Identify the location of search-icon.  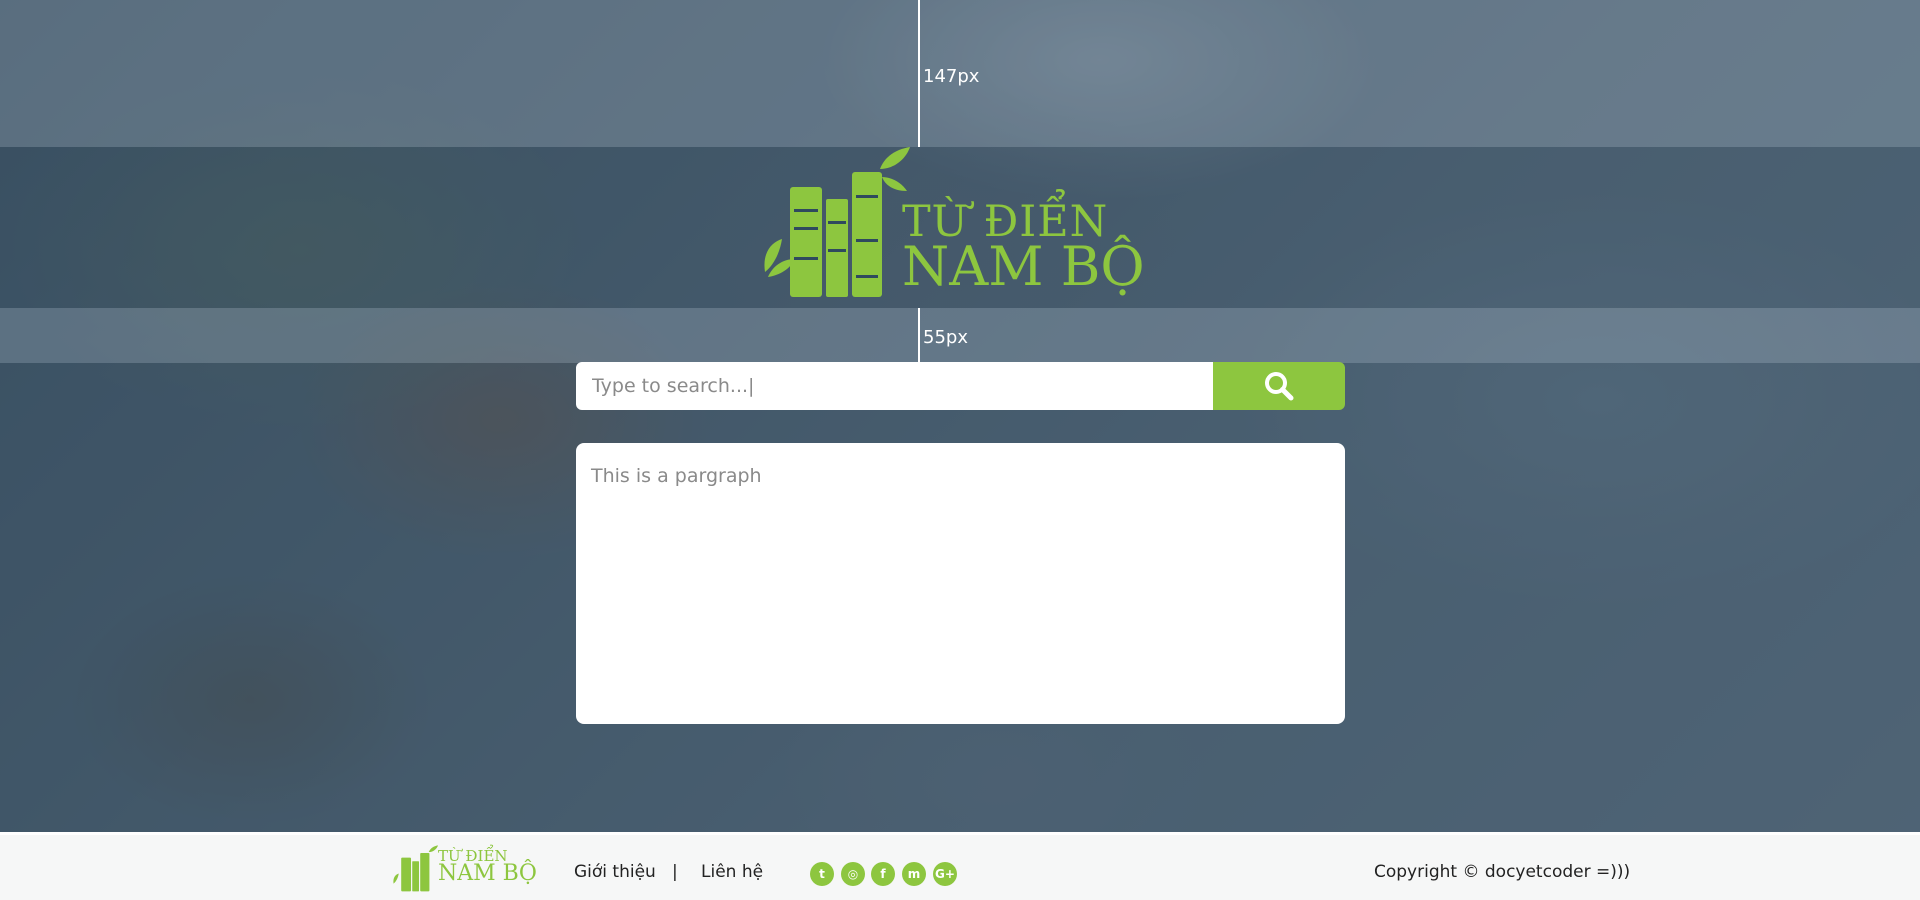
(1279, 386).